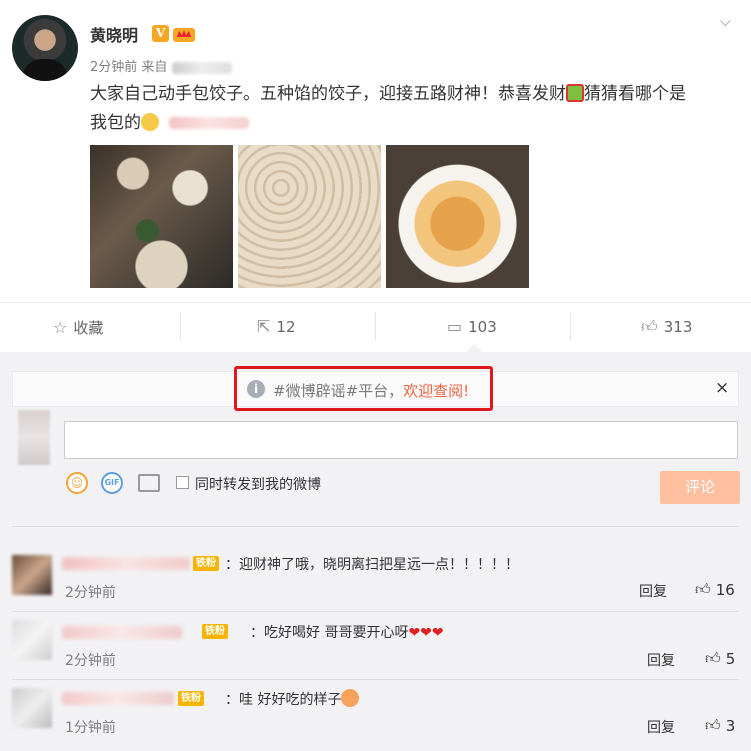 This screenshot has height=751, width=751. What do you see at coordinates (283, 700) in the screenshot?
I see `comment-text-body: ：哇 好好吃的样子` at bounding box center [283, 700].